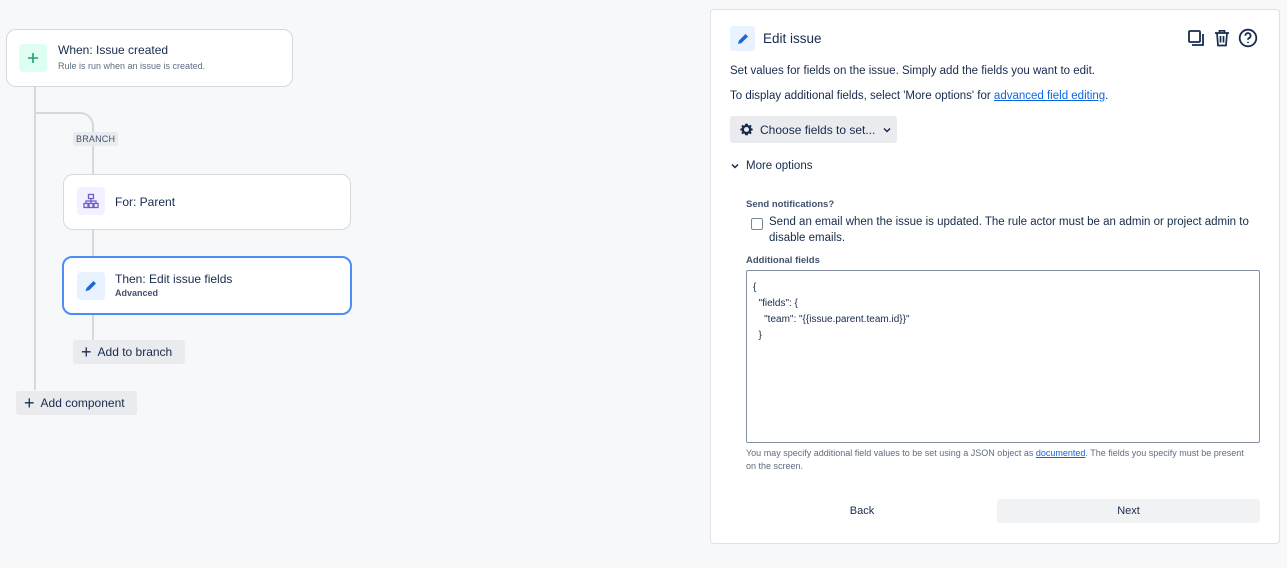 The height and width of the screenshot is (568, 1287). I want to click on back-button: Back, so click(862, 511).